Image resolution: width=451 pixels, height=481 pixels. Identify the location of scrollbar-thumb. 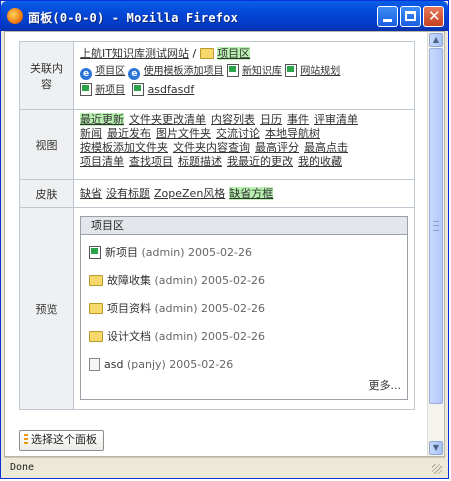
(436, 226).